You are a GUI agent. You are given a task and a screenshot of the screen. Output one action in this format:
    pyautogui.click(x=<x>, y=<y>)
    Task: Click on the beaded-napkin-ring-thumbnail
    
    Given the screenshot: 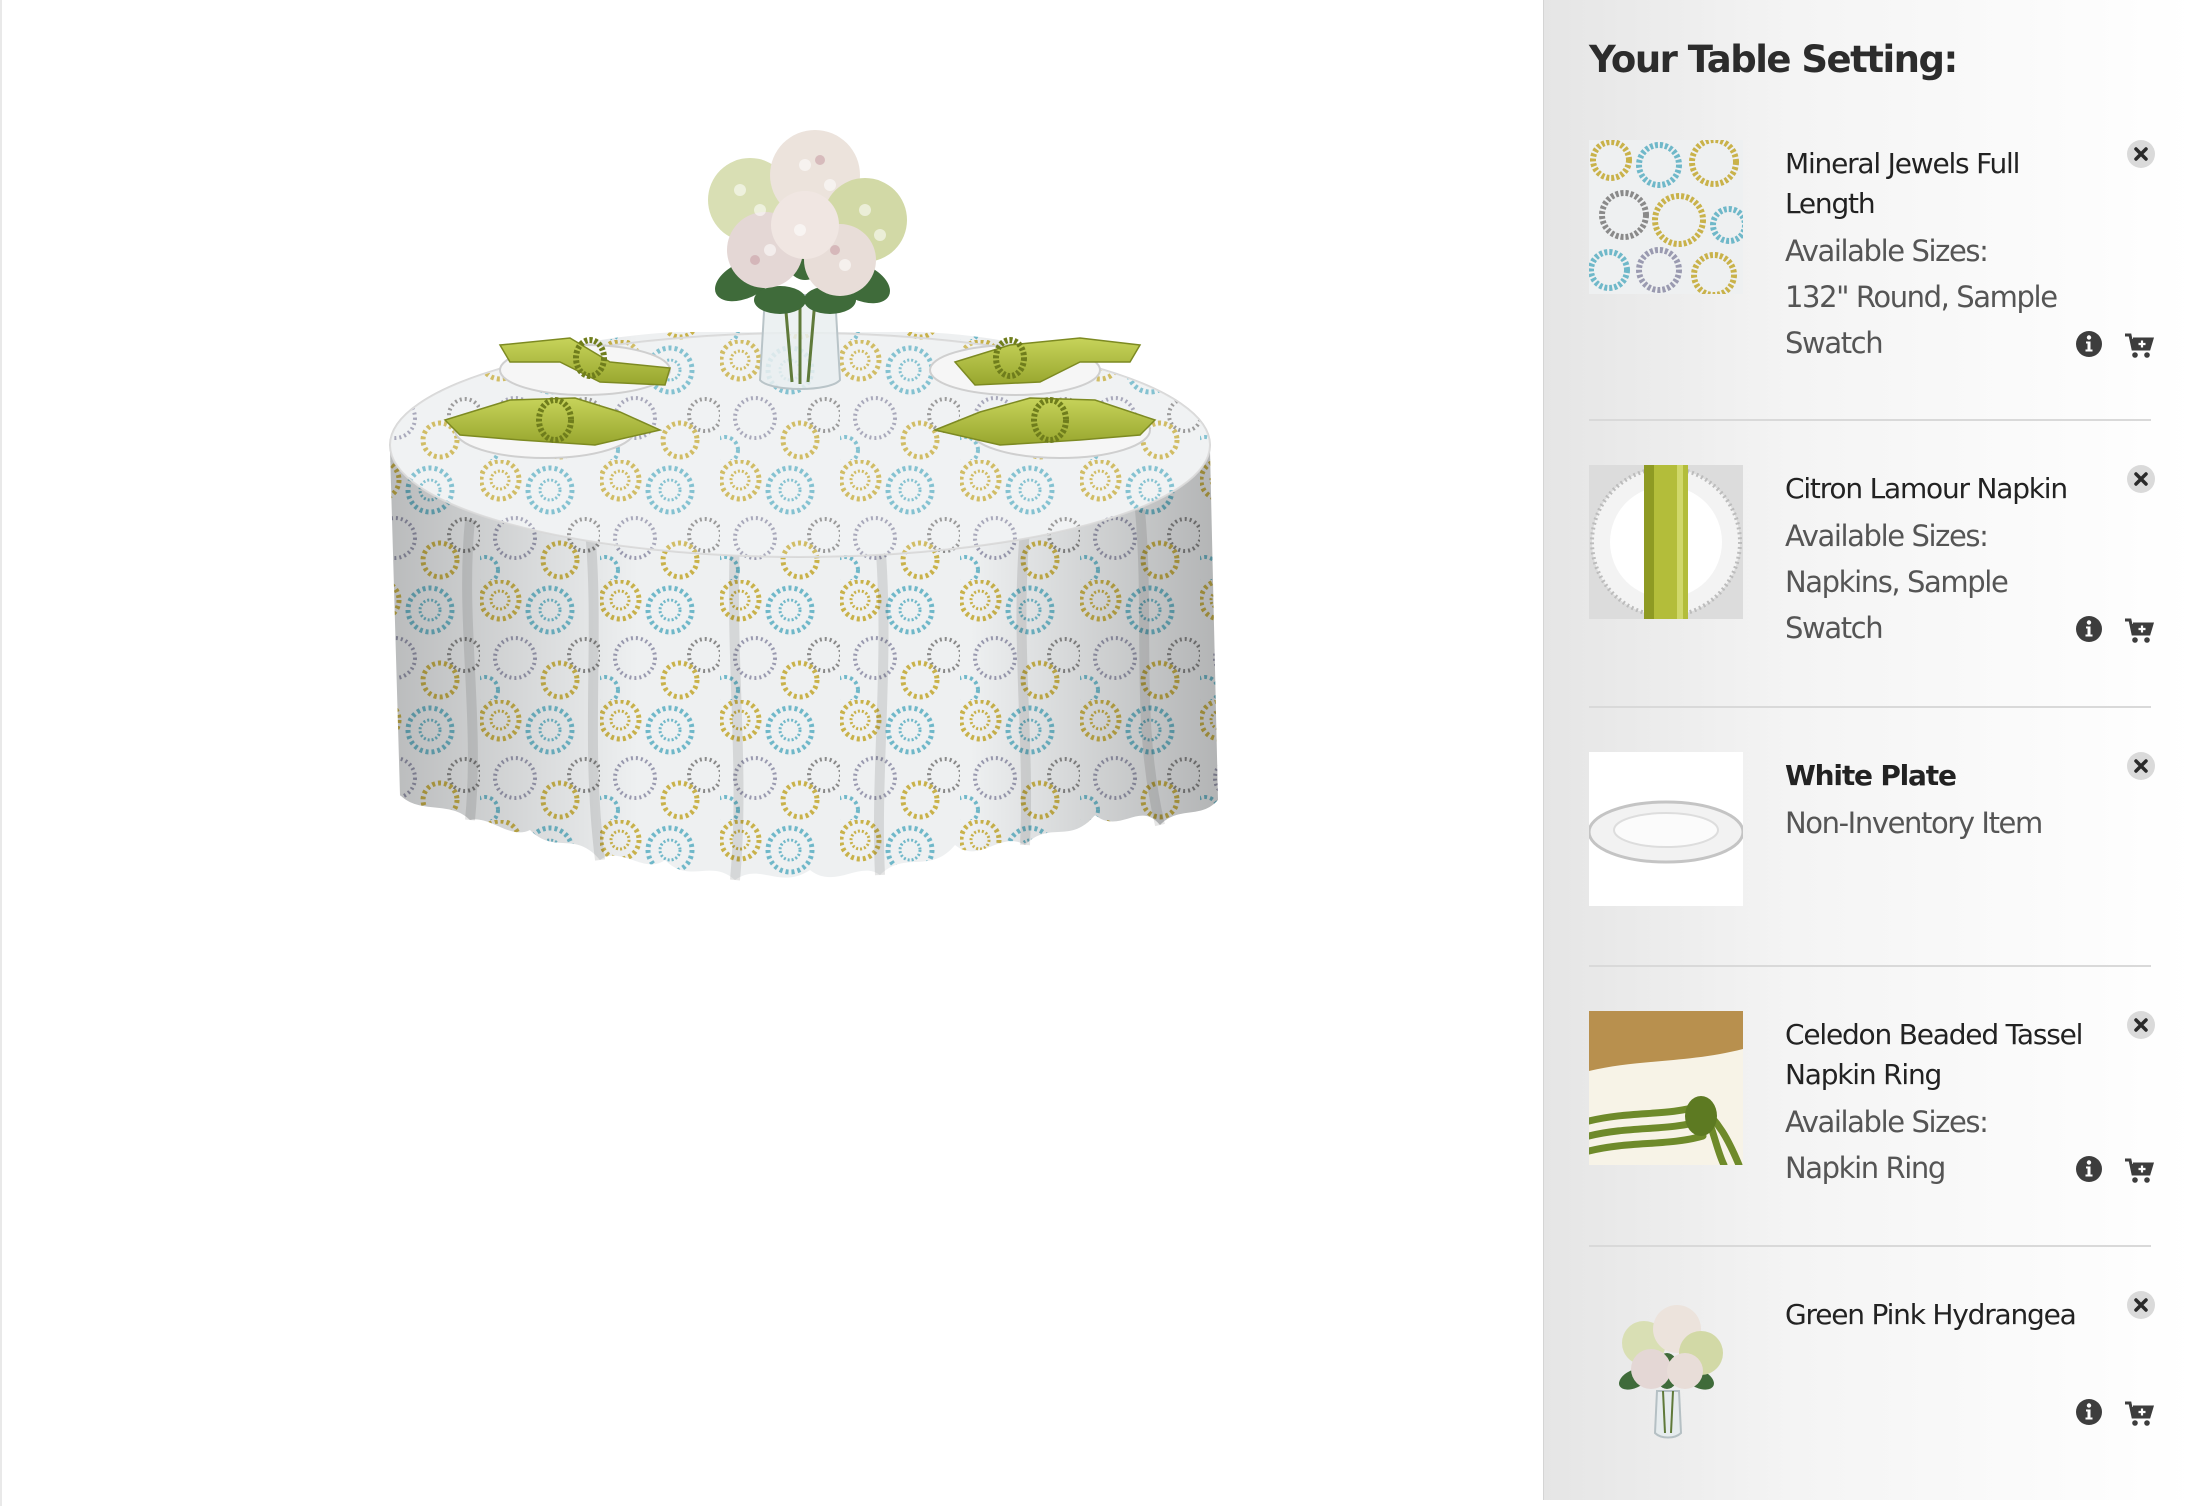 What is the action you would take?
    pyautogui.click(x=1666, y=1088)
    